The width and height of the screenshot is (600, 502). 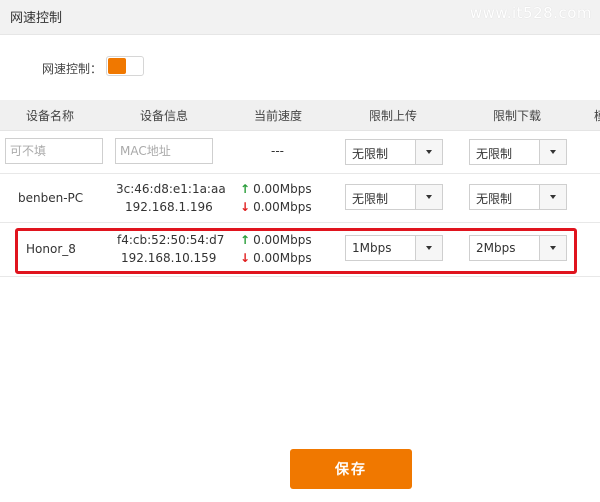 What do you see at coordinates (300, 68) in the screenshot?
I see `speed-control-row: 网速控制：` at bounding box center [300, 68].